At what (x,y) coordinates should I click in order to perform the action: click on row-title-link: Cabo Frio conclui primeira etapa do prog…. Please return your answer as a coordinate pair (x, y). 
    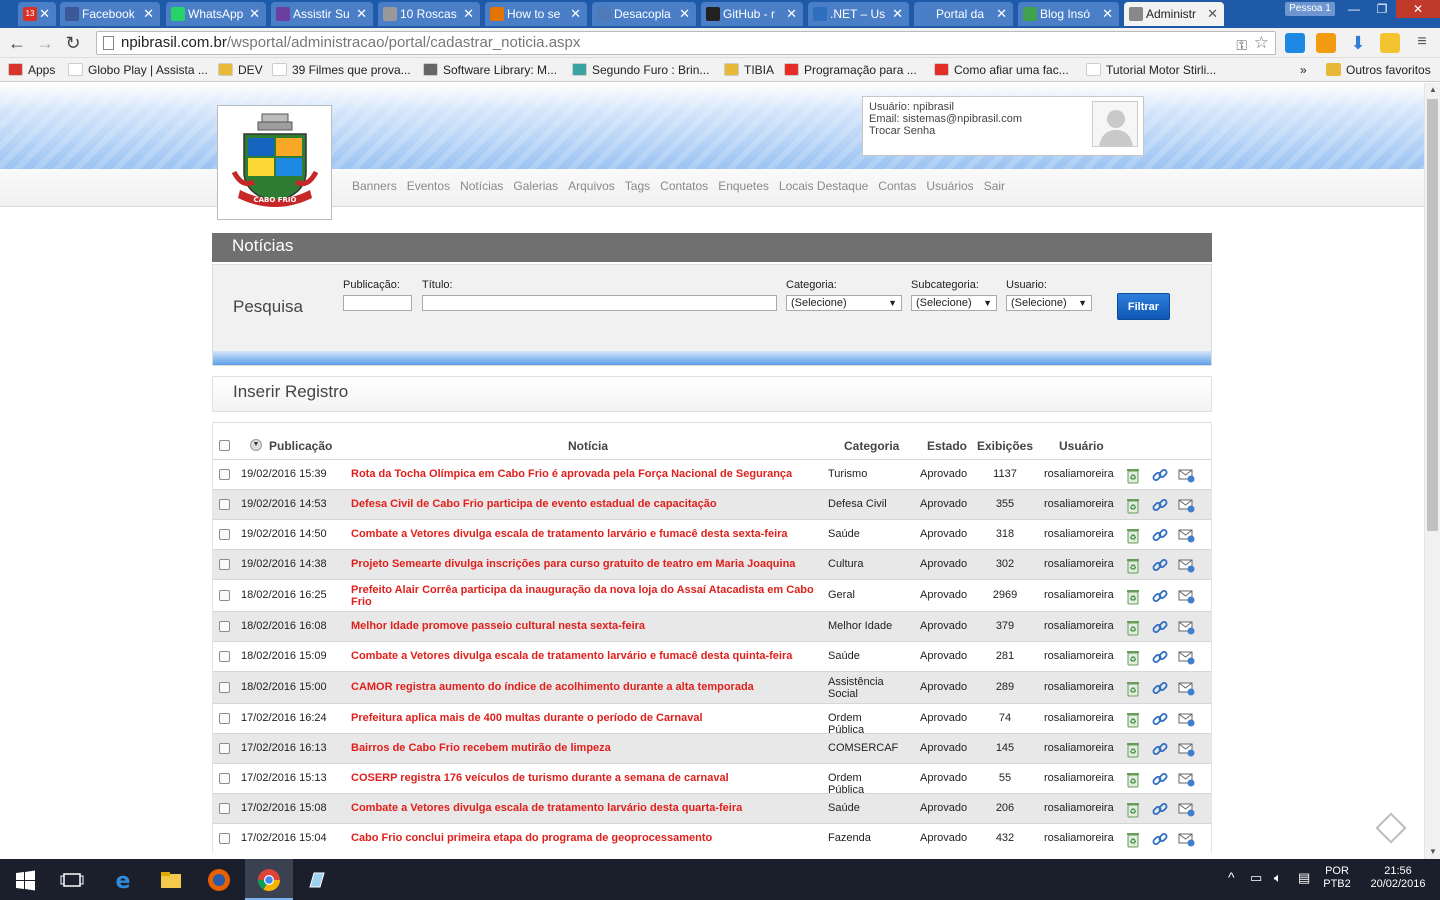
    Looking at the image, I should click on (586, 838).